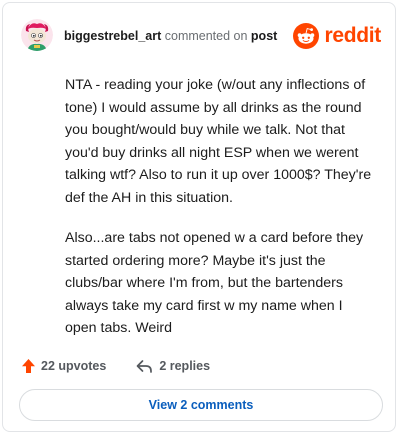  I want to click on reply-arrow-icon, so click(144, 366).